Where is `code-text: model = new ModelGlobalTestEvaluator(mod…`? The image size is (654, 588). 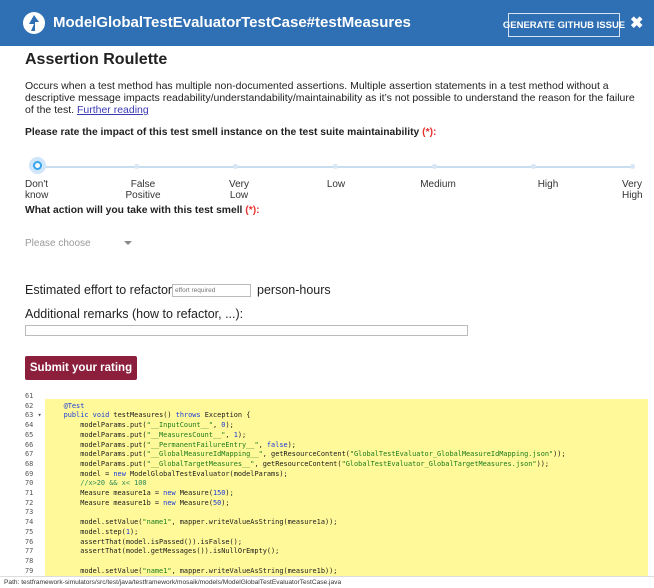 code-text: model = new ModelGlobalTestEvaluator(mod… is located at coordinates (167, 473).